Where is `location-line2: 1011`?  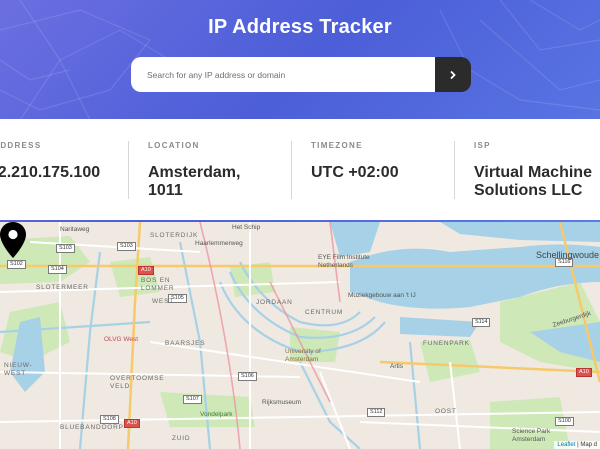
location-line2: 1011 is located at coordinates (165, 190).